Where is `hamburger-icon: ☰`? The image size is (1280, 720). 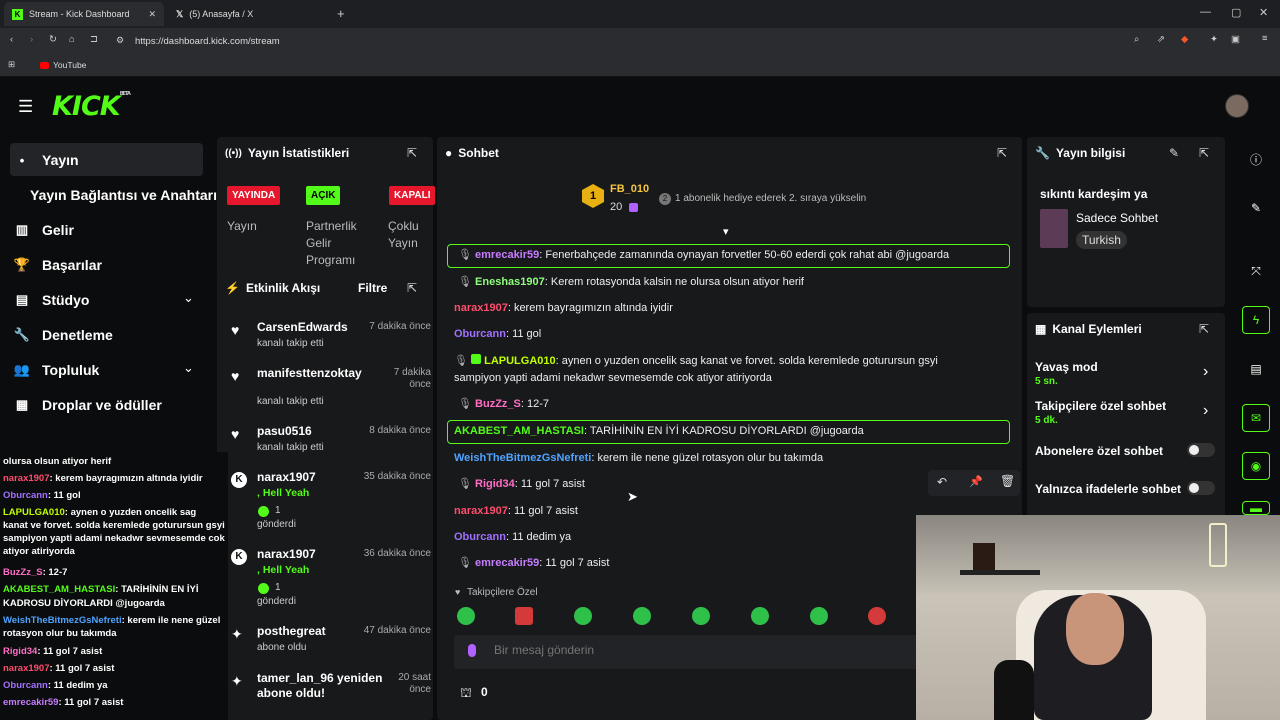 hamburger-icon: ☰ is located at coordinates (25, 107).